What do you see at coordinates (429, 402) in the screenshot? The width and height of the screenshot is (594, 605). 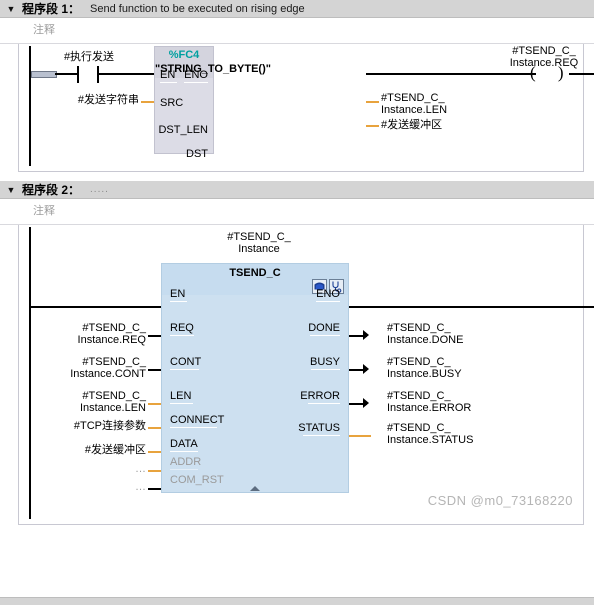 I see `error-operand-label: #TSEND_C_ Instance.ERROR` at bounding box center [429, 402].